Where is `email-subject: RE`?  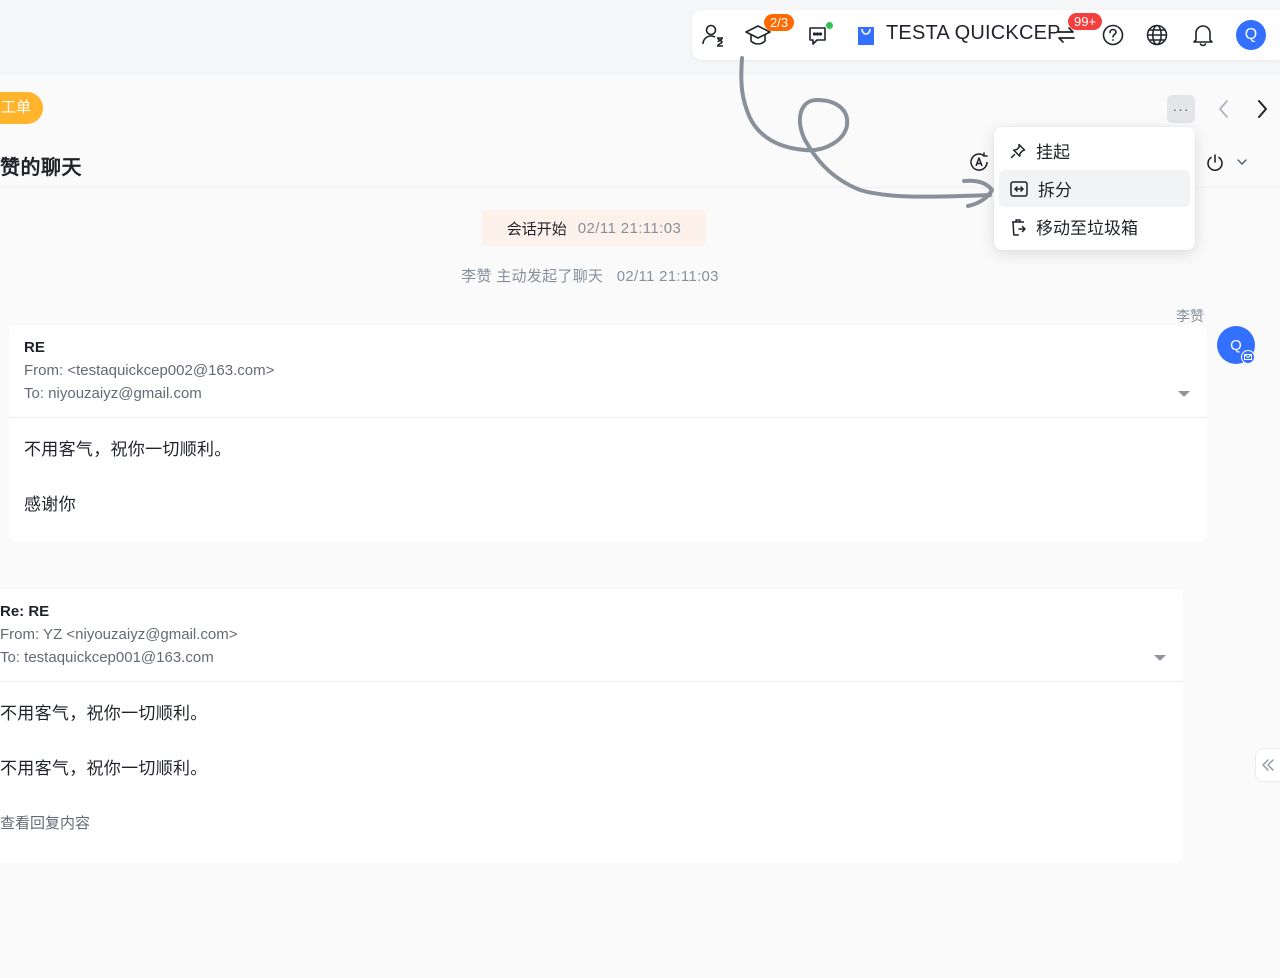 email-subject: RE is located at coordinates (34, 347).